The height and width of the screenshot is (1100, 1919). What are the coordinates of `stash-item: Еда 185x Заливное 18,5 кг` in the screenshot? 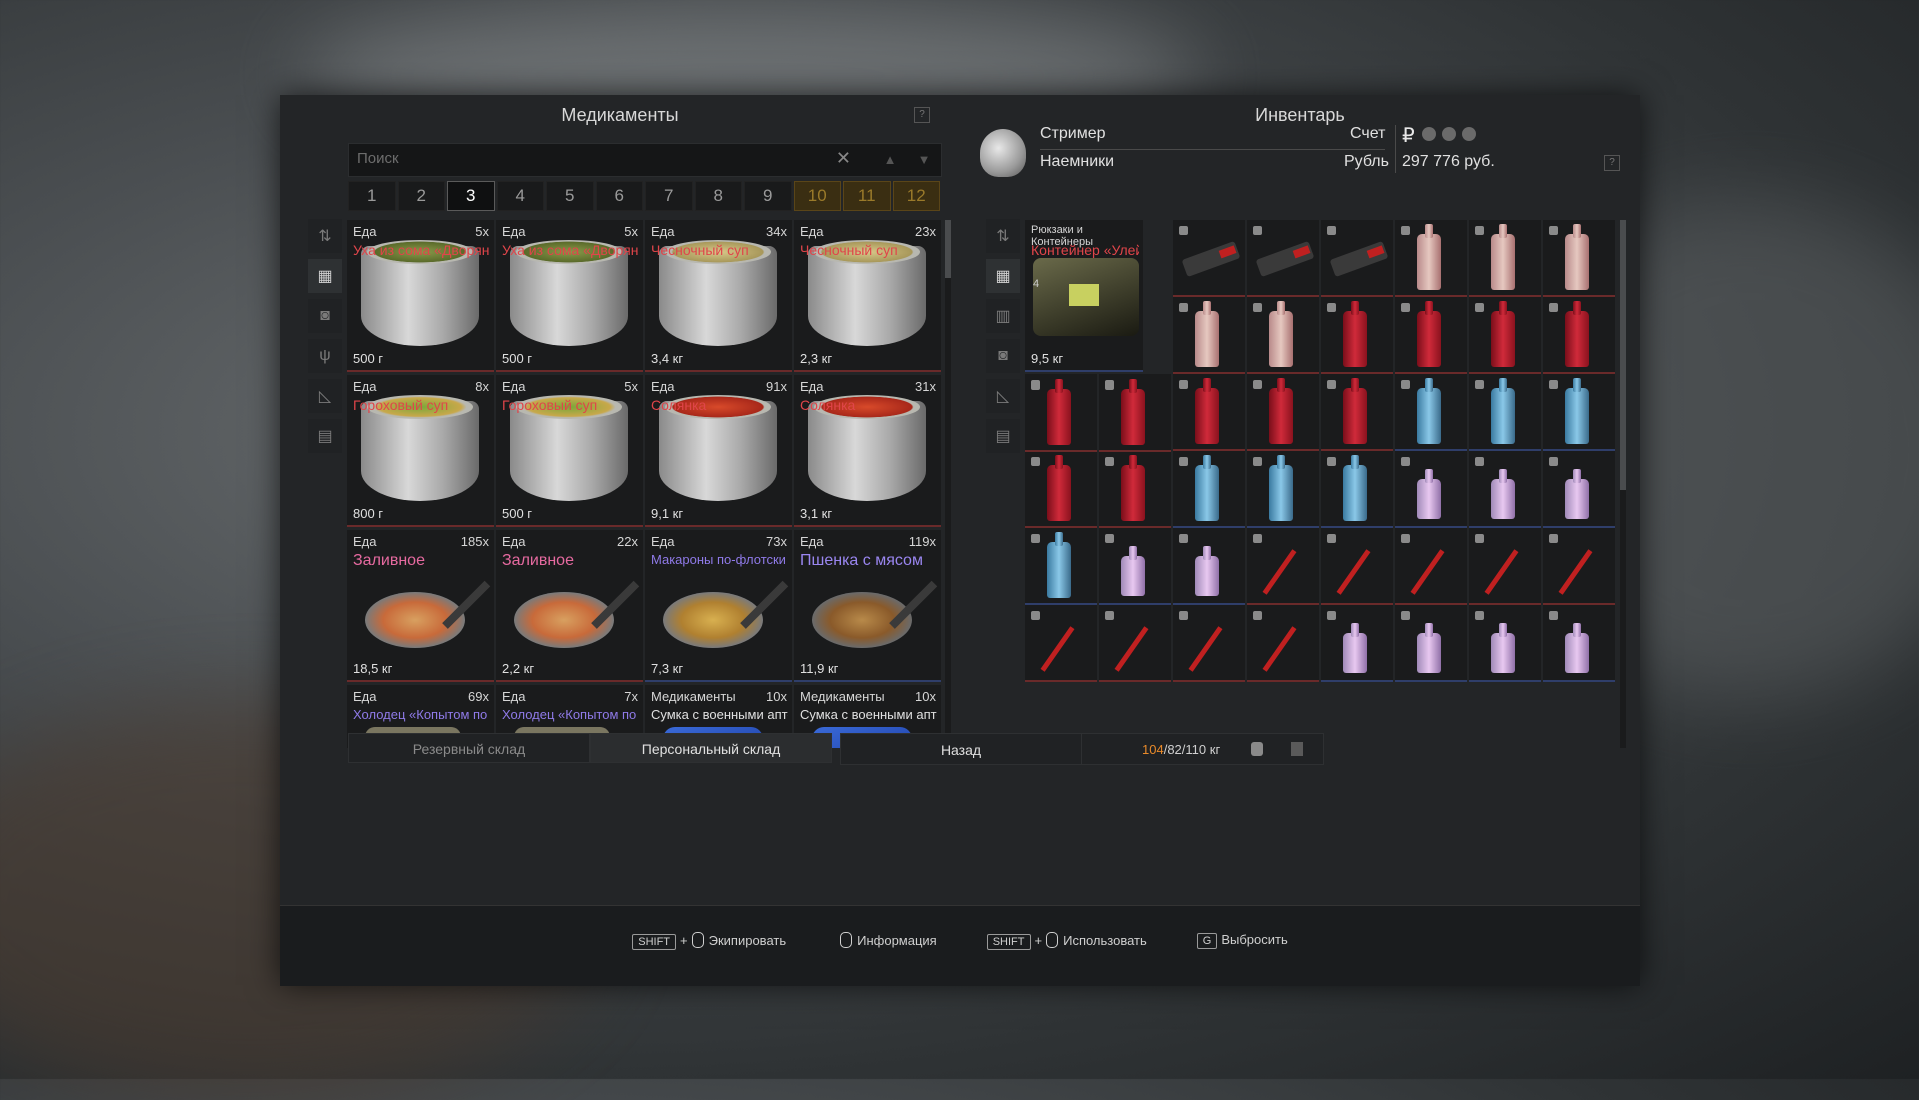 It's located at (420, 606).